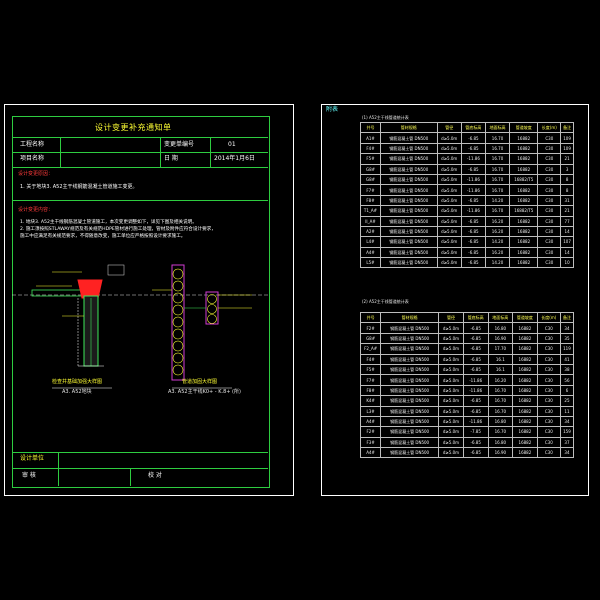 This screenshot has height=600, width=600. I want to click on checker-label: 校 对, so click(155, 475).